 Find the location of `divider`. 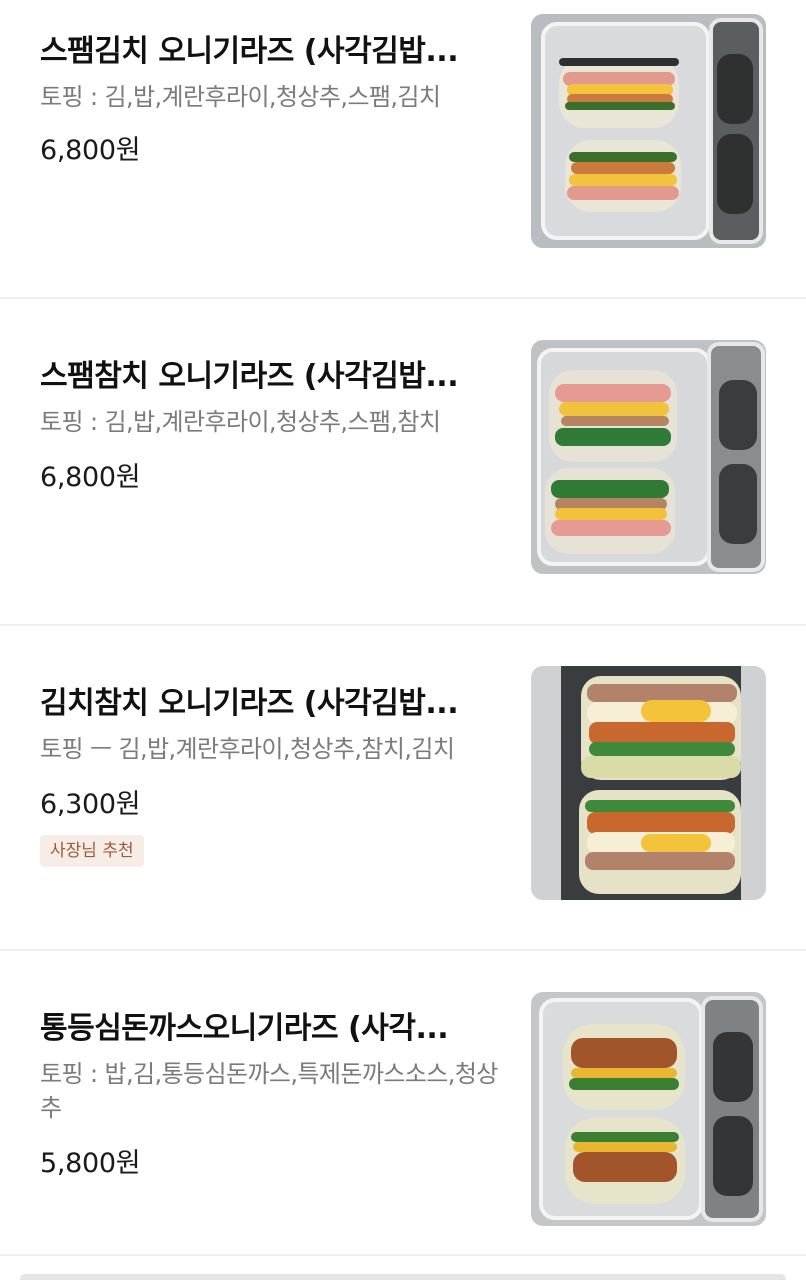

divider is located at coordinates (403, 1255).